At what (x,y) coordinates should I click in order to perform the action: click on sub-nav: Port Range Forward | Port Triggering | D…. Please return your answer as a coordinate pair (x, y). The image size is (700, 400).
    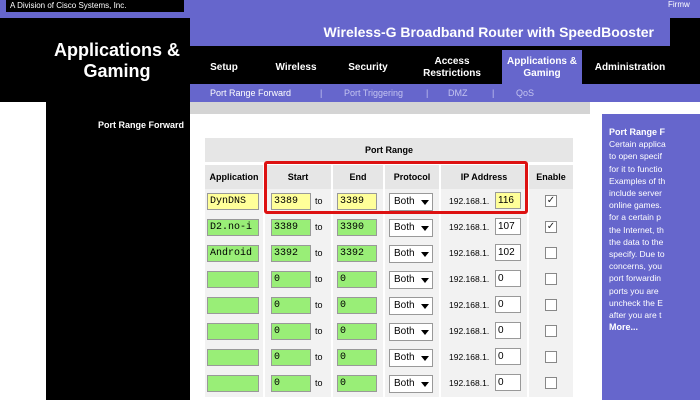
    Looking at the image, I should click on (445, 93).